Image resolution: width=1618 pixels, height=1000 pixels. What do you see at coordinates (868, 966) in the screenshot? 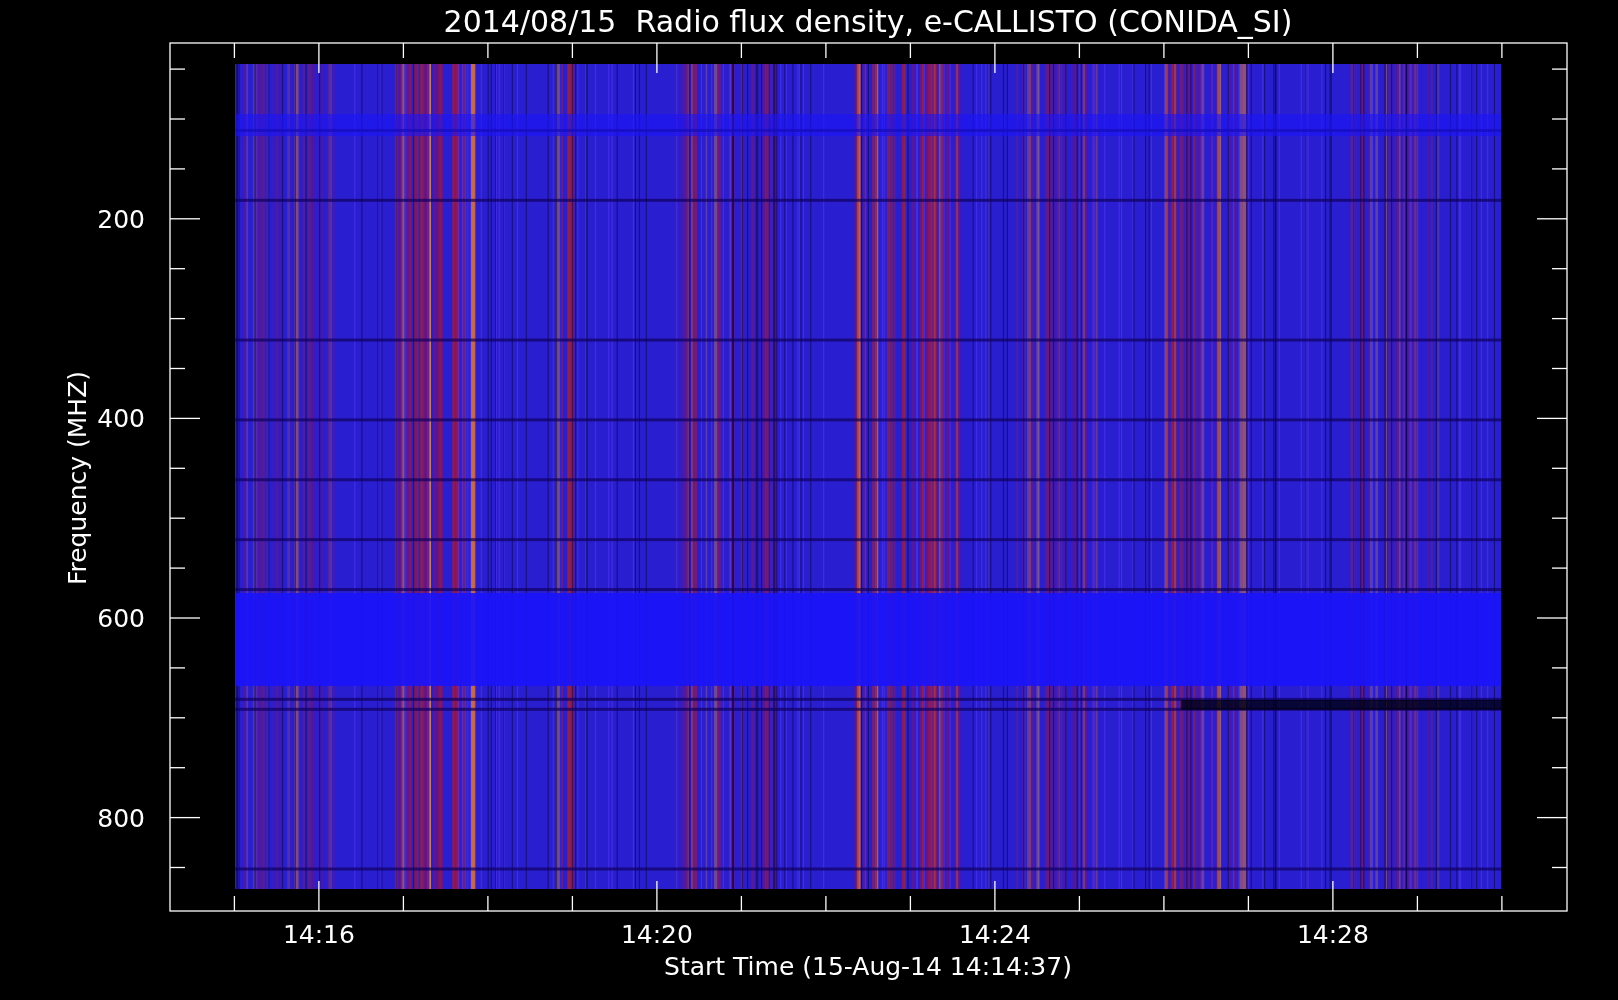
I see `axis-label: Start Time (15-Aug-14 14:14:37)` at bounding box center [868, 966].